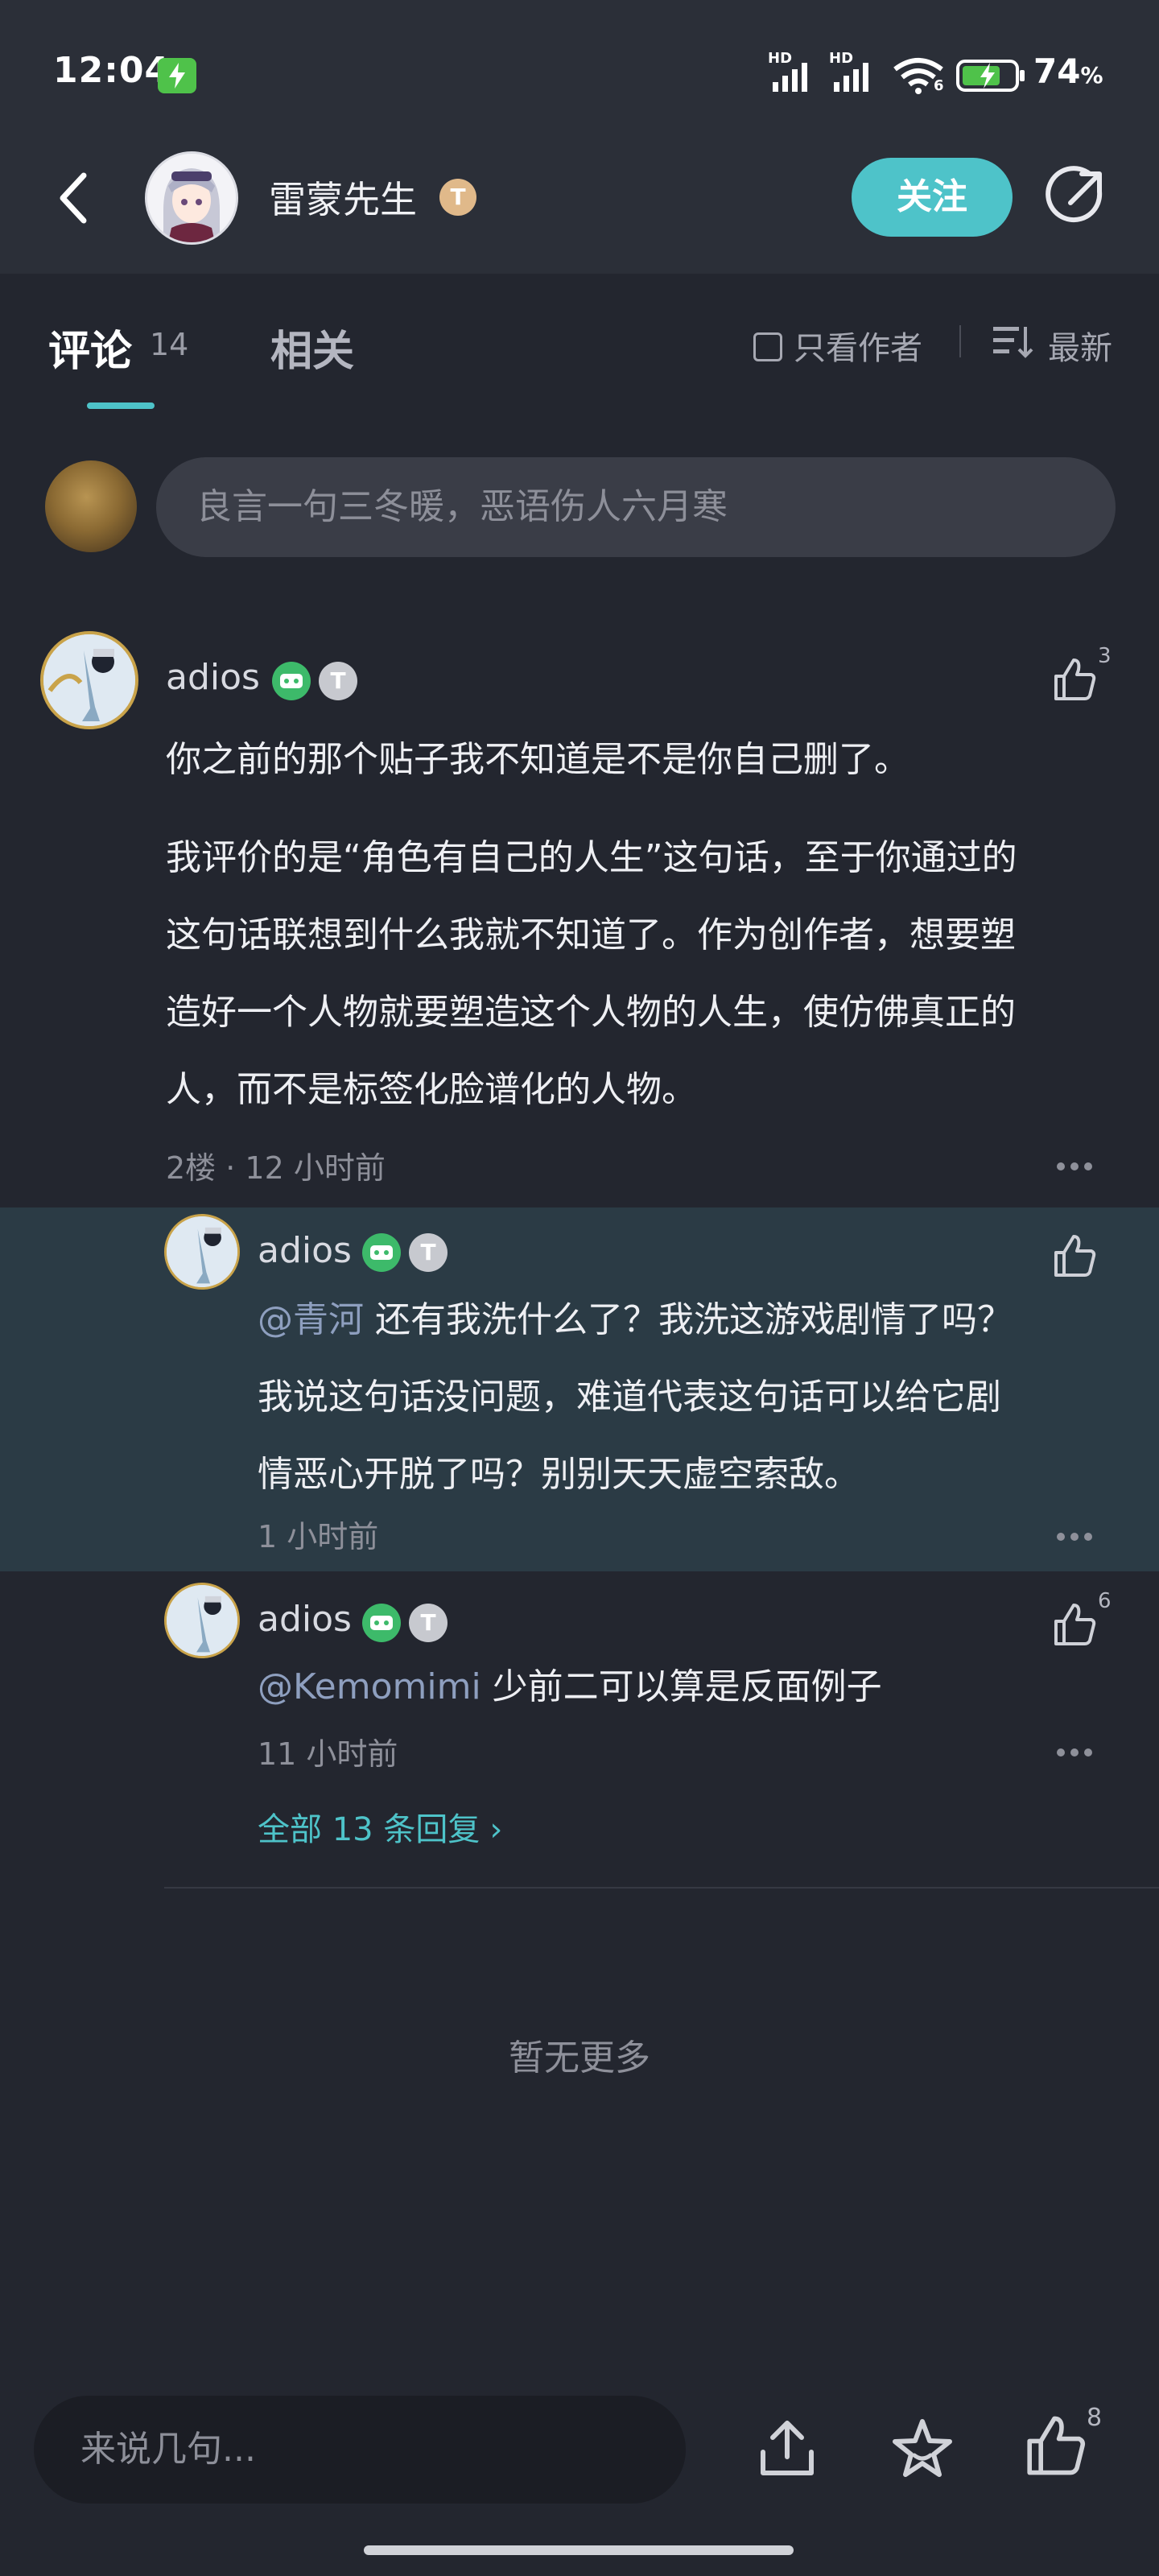 This screenshot has width=1159, height=2576. I want to click on tab-comments: 评论, so click(90, 347).